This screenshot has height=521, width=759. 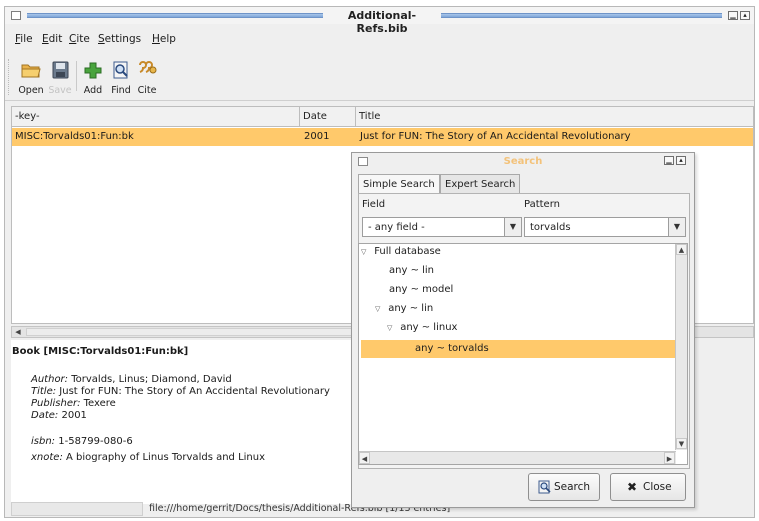 I want to click on menu-help: Help, so click(x=164, y=39).